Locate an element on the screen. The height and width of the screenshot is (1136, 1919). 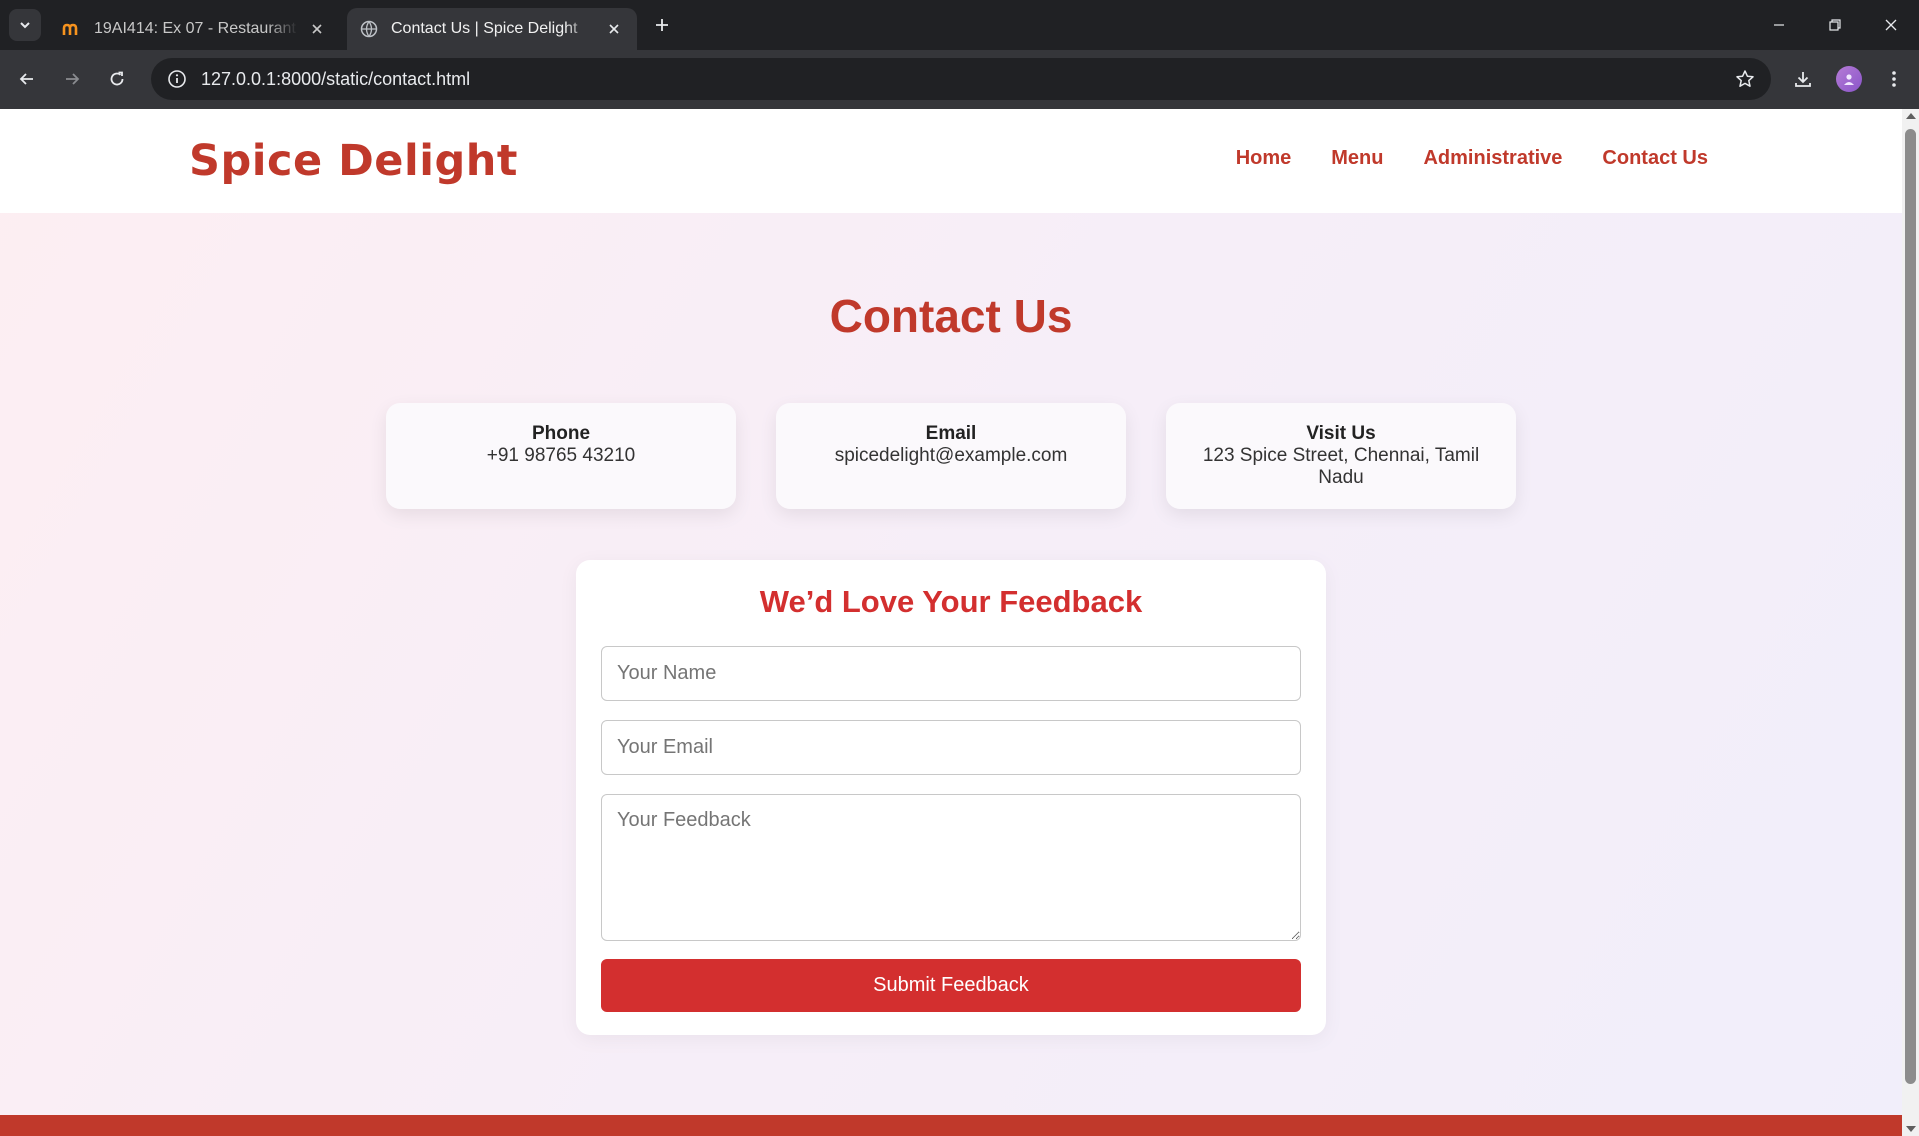
tab-search-button is located at coordinates (25, 25).